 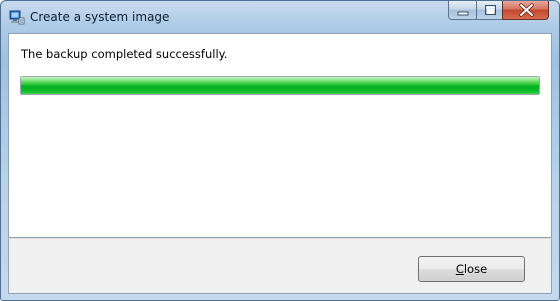 What do you see at coordinates (280, 17) in the screenshot?
I see `title-bar: Create a system image` at bounding box center [280, 17].